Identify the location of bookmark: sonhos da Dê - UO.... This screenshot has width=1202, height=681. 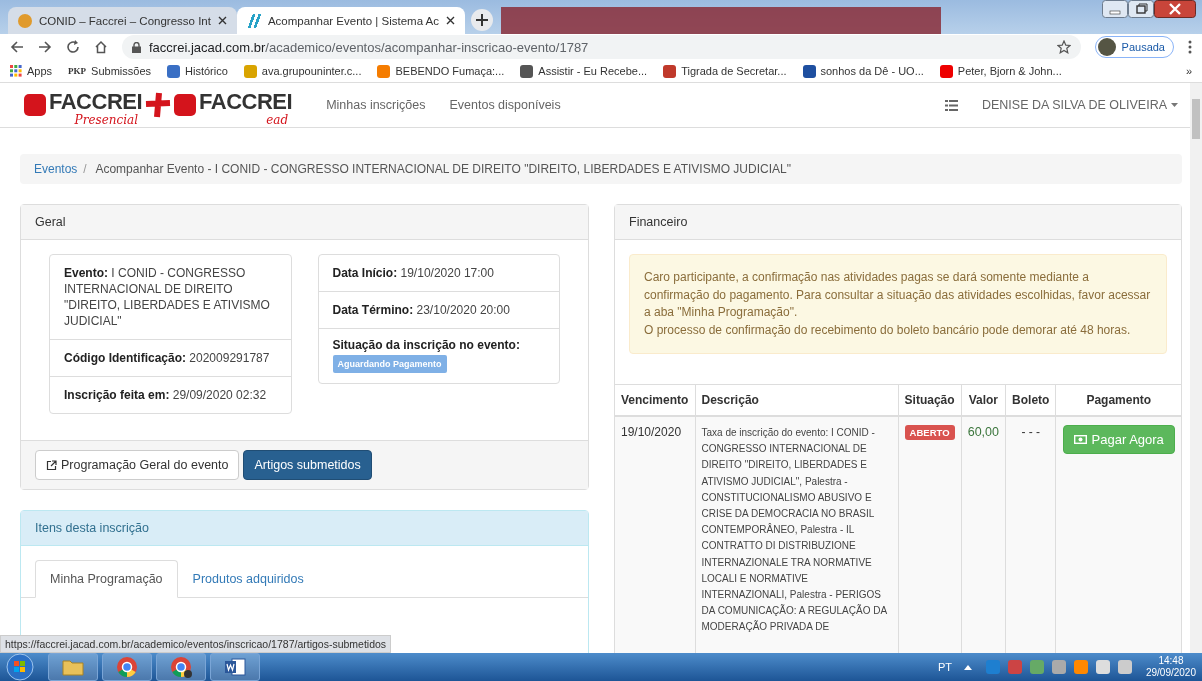
(863, 71).